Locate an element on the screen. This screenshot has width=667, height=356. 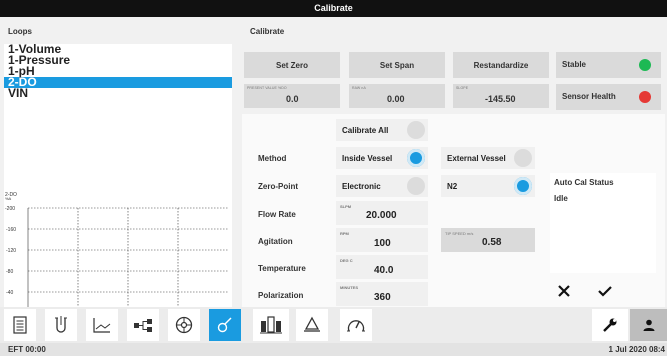
dashboard-icon is located at coordinates (271, 325).